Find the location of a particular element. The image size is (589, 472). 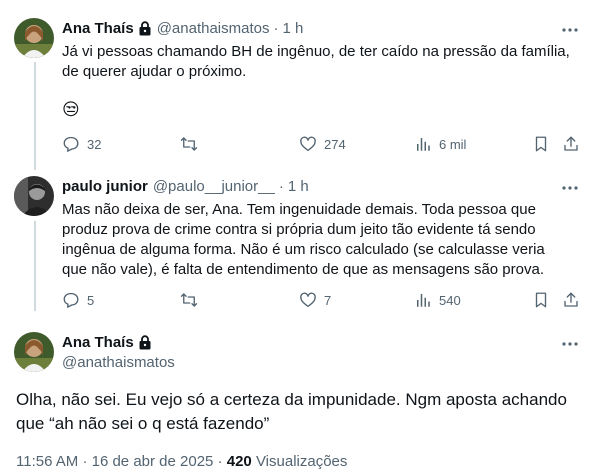

like-button: 7 is located at coordinates (356, 300).